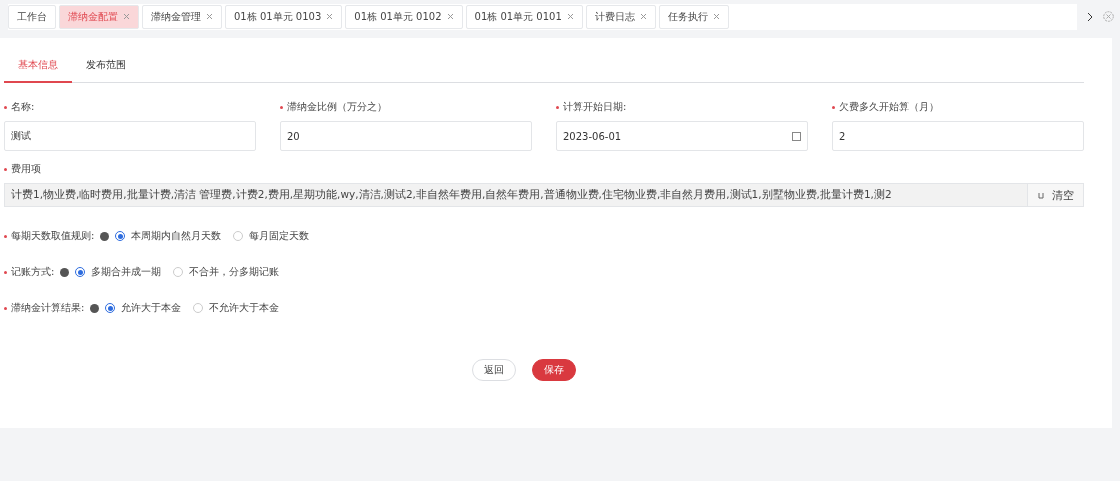 This screenshot has width=1120, height=481. I want to click on chevron-right-icon, so click(1090, 16).